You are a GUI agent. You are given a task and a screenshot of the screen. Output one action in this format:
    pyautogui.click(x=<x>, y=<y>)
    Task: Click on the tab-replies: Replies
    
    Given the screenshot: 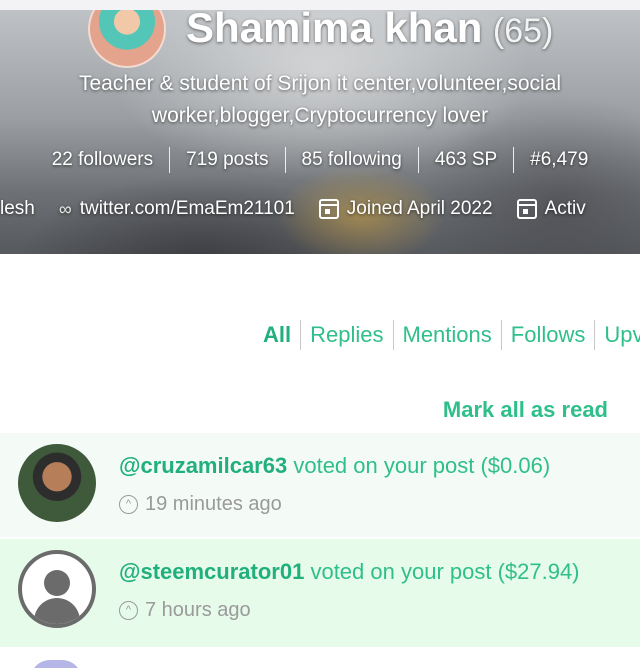 What is the action you would take?
    pyautogui.click(x=346, y=335)
    